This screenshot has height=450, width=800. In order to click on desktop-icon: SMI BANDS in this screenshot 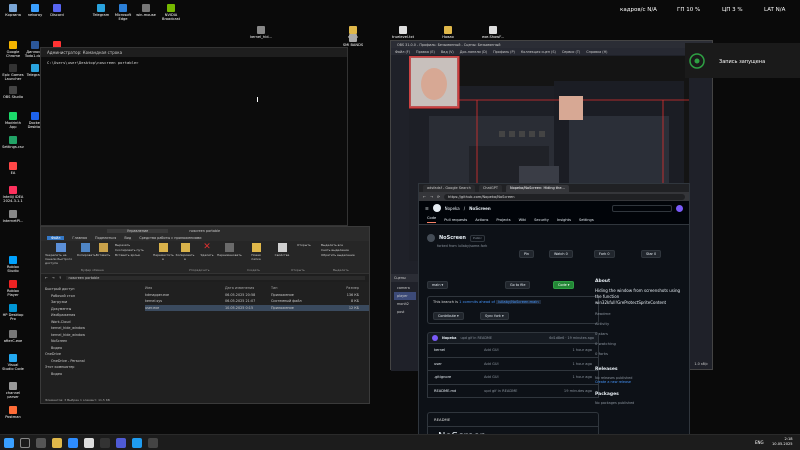, I will do `click(353, 40)`.